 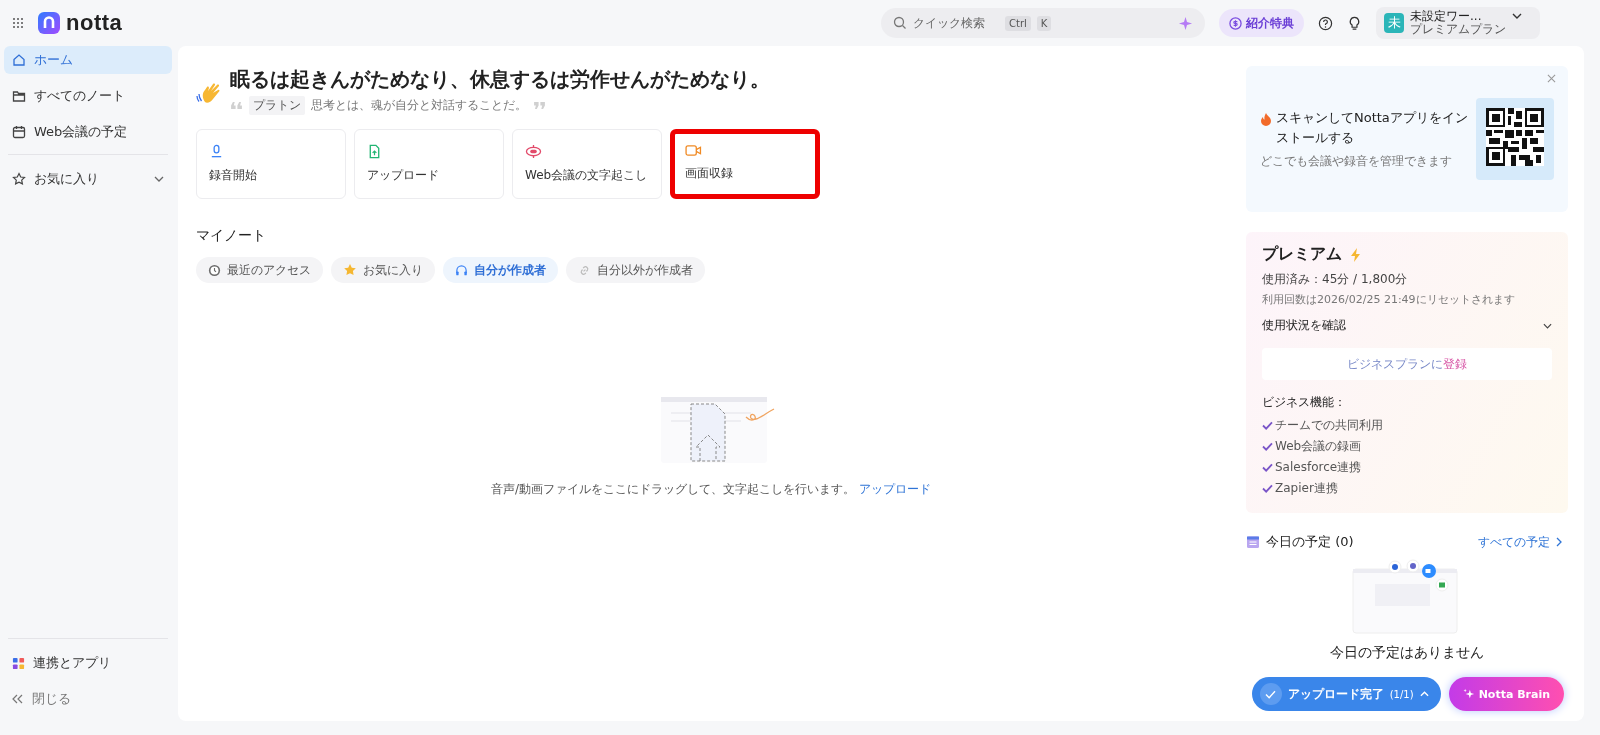 What do you see at coordinates (956, 23) in the screenshot?
I see `search-field: クイック検索` at bounding box center [956, 23].